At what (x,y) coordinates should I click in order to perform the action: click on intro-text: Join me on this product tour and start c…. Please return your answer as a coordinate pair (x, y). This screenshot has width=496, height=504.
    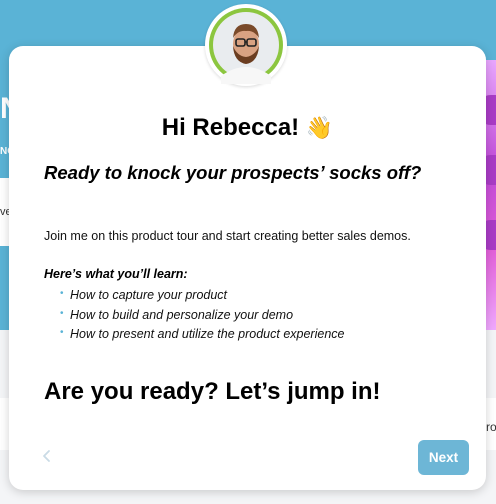
    Looking at the image, I should click on (227, 236).